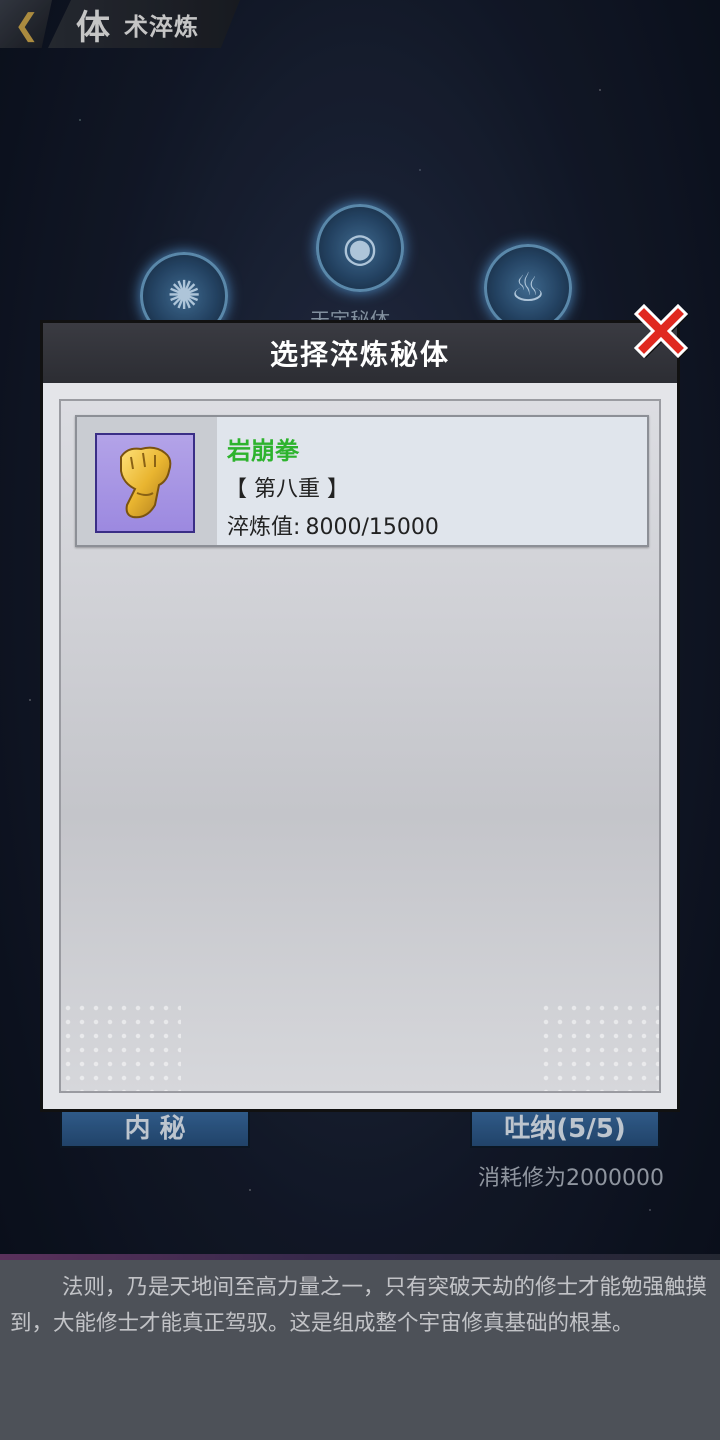 This screenshot has height=1440, width=720. I want to click on close-x-icon, so click(661, 331).